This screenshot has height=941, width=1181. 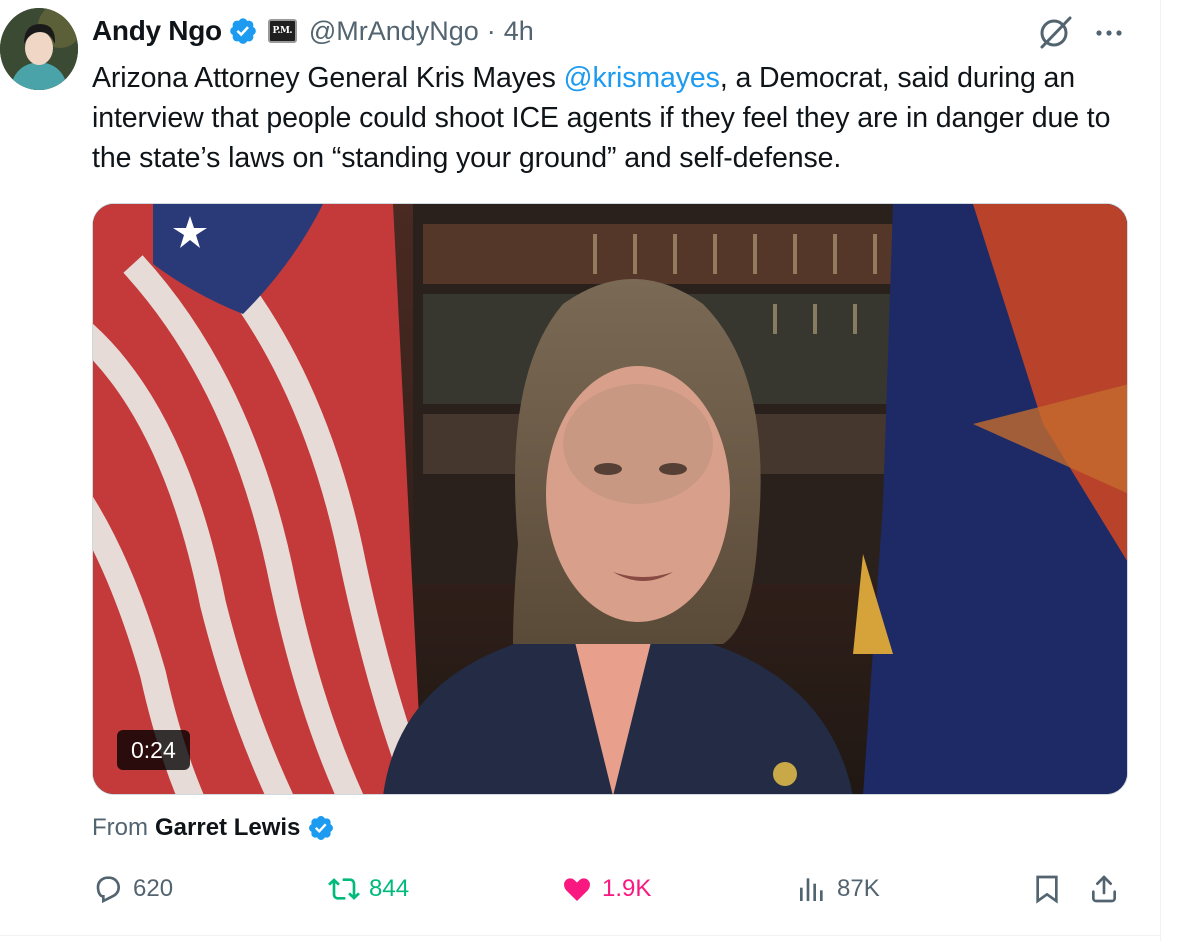 I want to click on right-divider, so click(x=1160, y=470).